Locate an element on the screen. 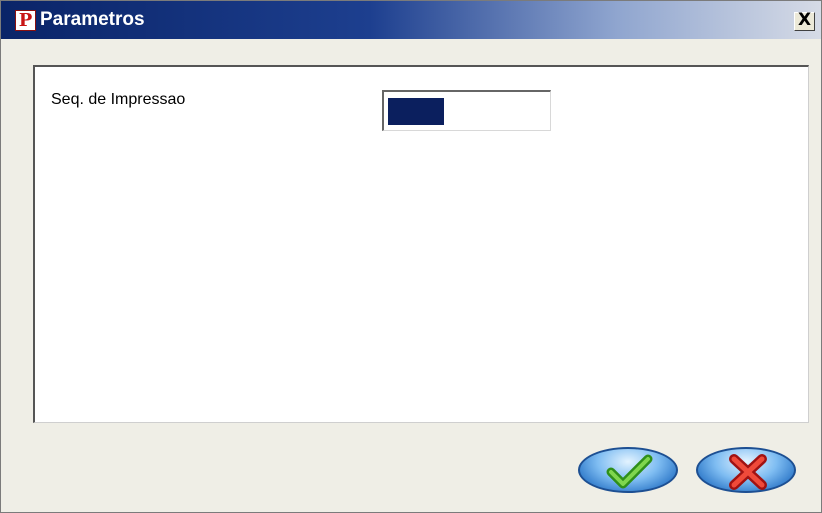  checkmark-icon is located at coordinates (629, 471).